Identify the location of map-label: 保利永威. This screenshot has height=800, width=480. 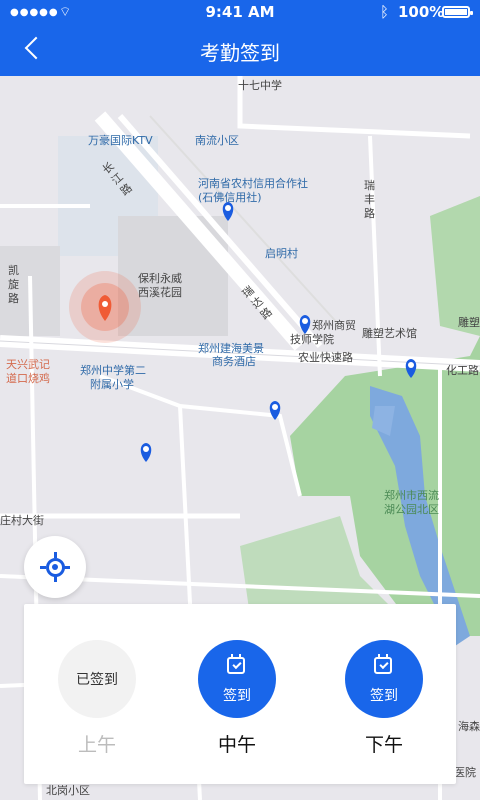
(160, 278).